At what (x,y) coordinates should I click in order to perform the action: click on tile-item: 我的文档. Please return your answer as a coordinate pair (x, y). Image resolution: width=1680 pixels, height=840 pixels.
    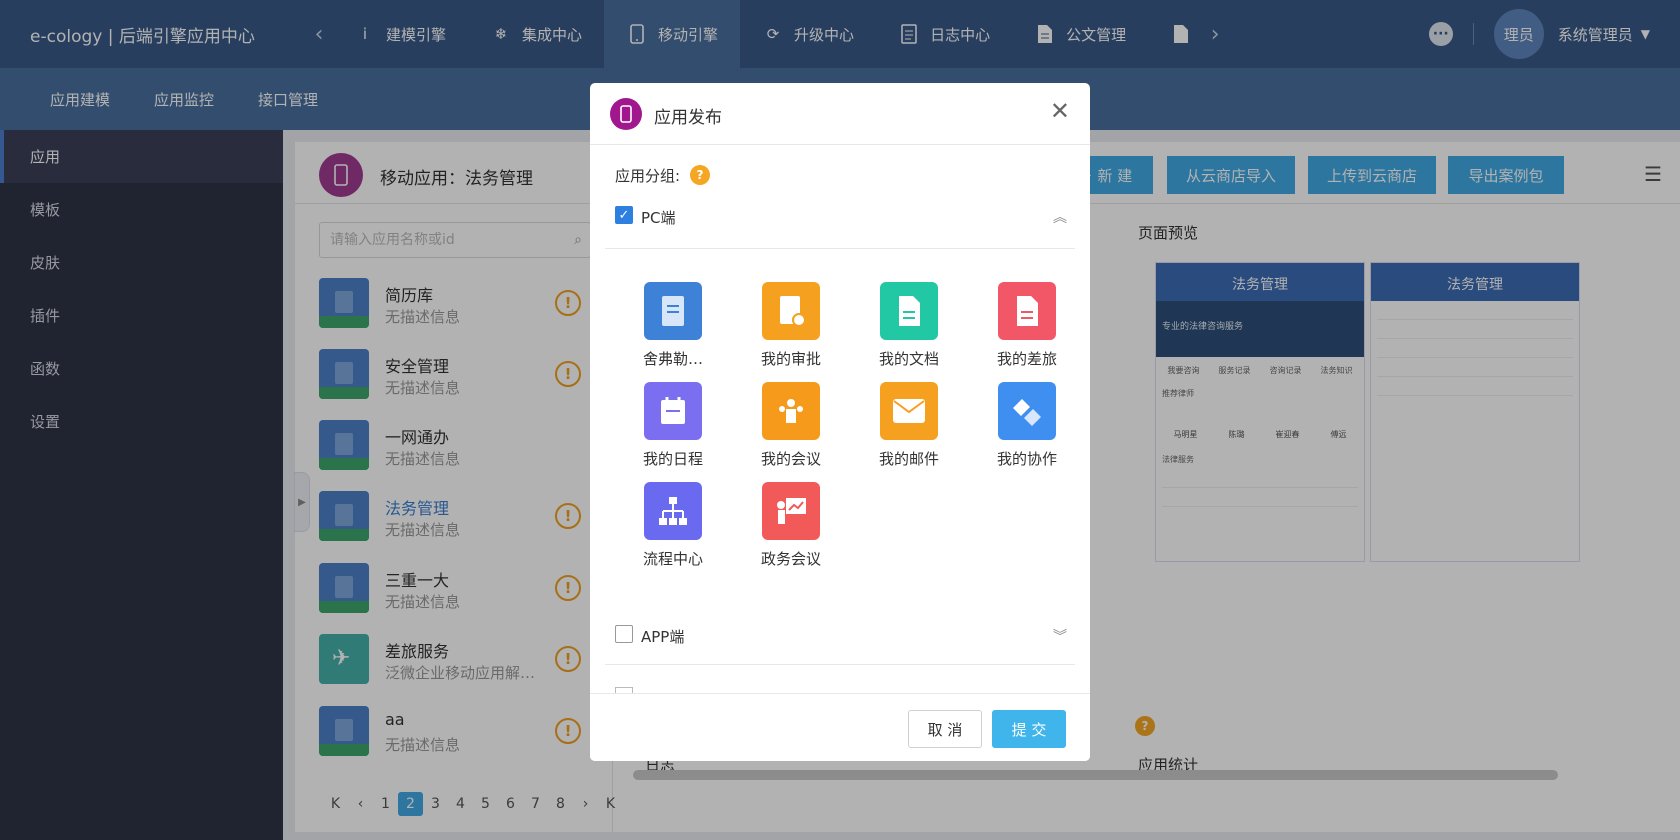
    Looking at the image, I should click on (911, 327).